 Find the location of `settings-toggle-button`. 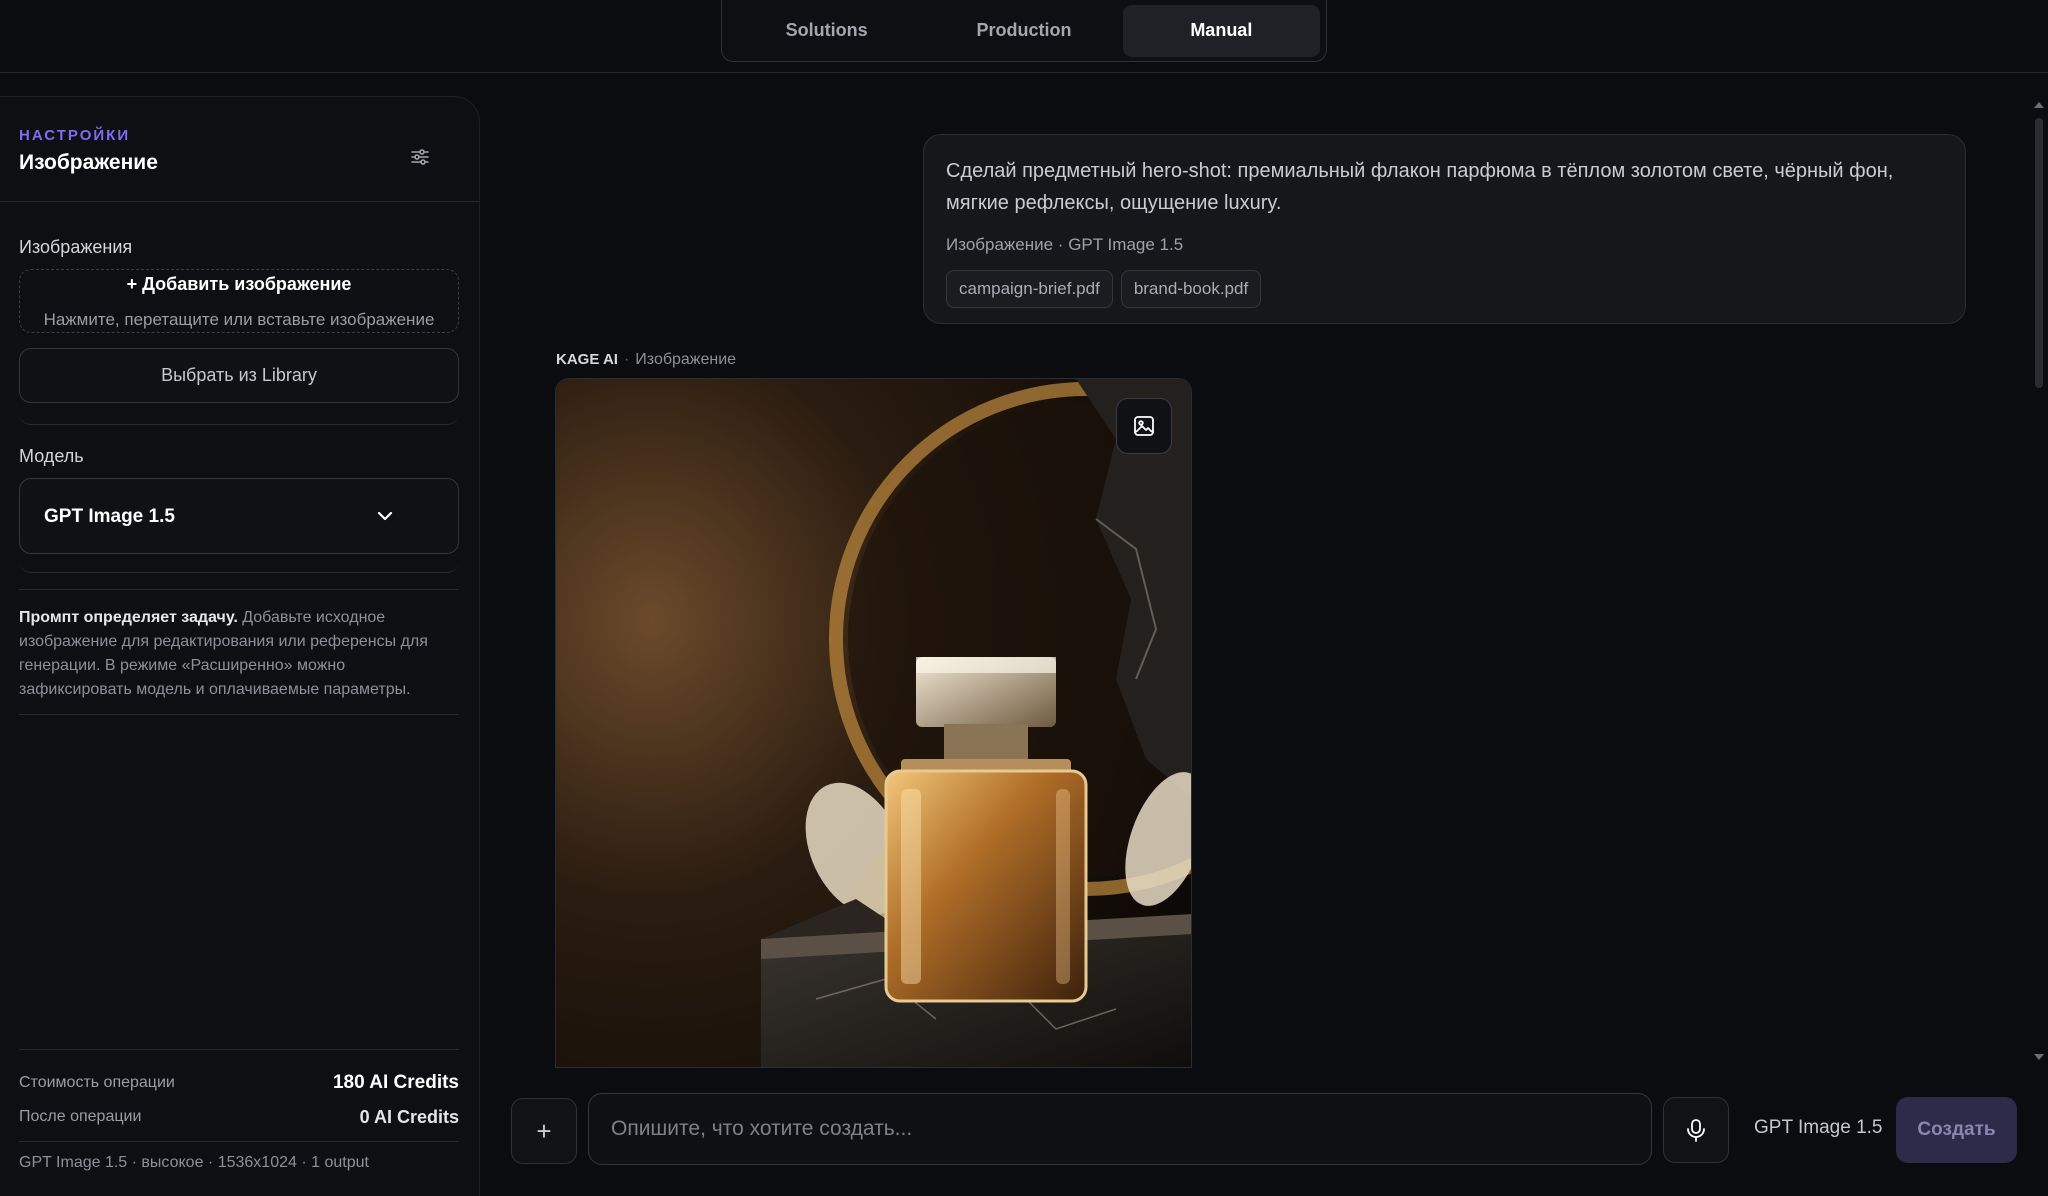

settings-toggle-button is located at coordinates (420, 157).